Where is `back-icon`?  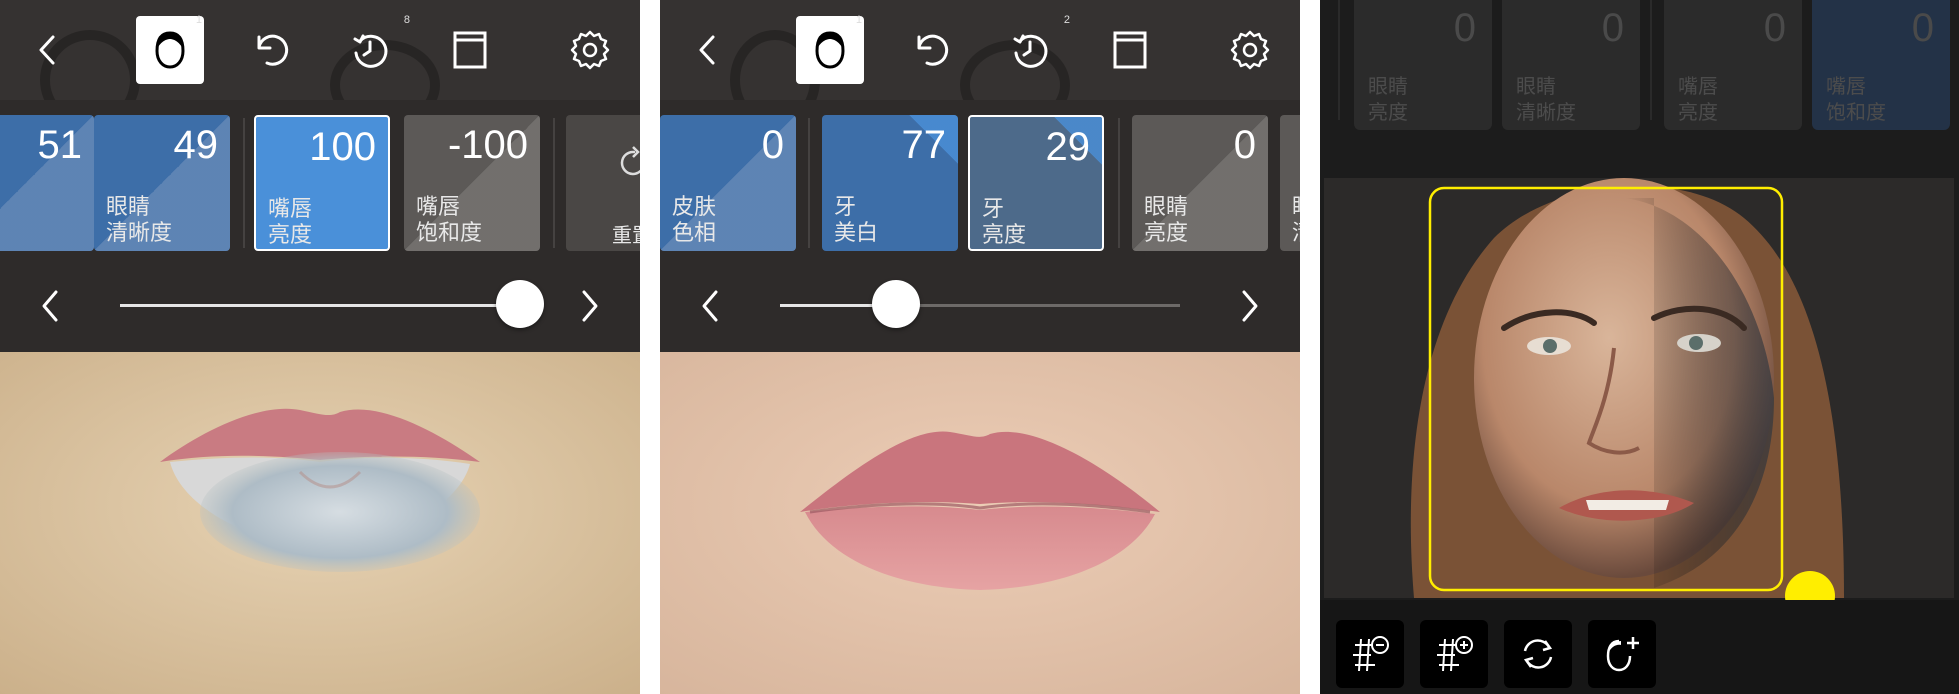 back-icon is located at coordinates (707, 50).